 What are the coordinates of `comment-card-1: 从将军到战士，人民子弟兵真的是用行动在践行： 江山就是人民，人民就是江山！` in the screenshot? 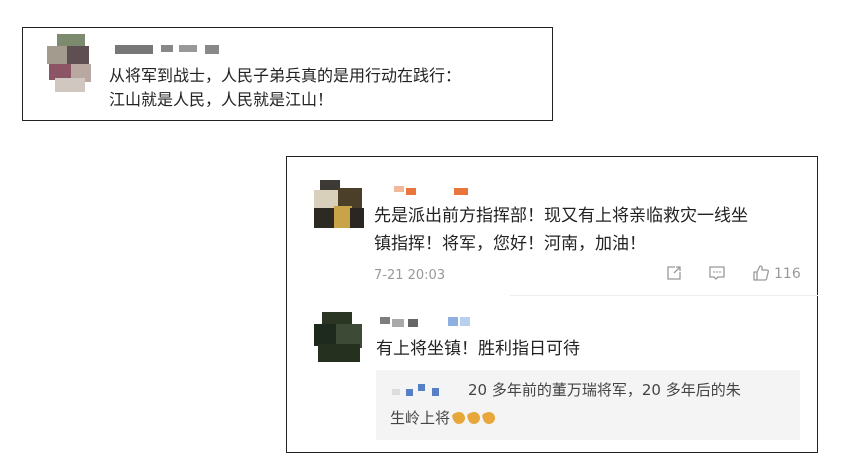 It's located at (287, 74).